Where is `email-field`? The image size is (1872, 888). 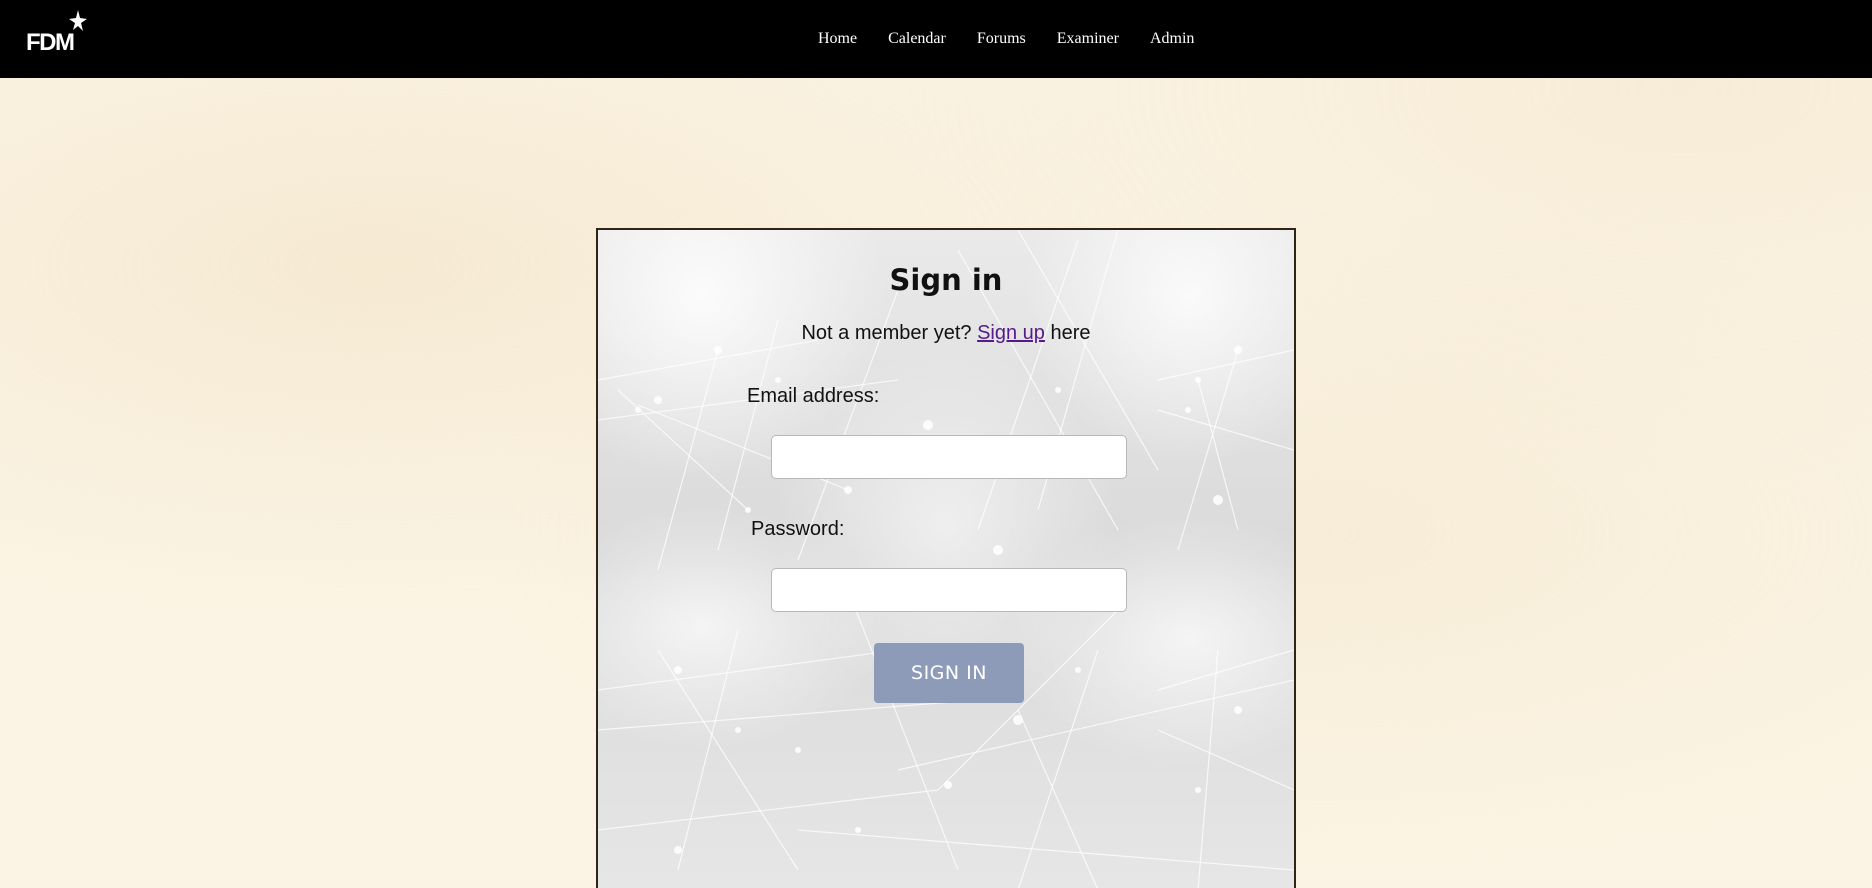
email-field is located at coordinates (949, 457).